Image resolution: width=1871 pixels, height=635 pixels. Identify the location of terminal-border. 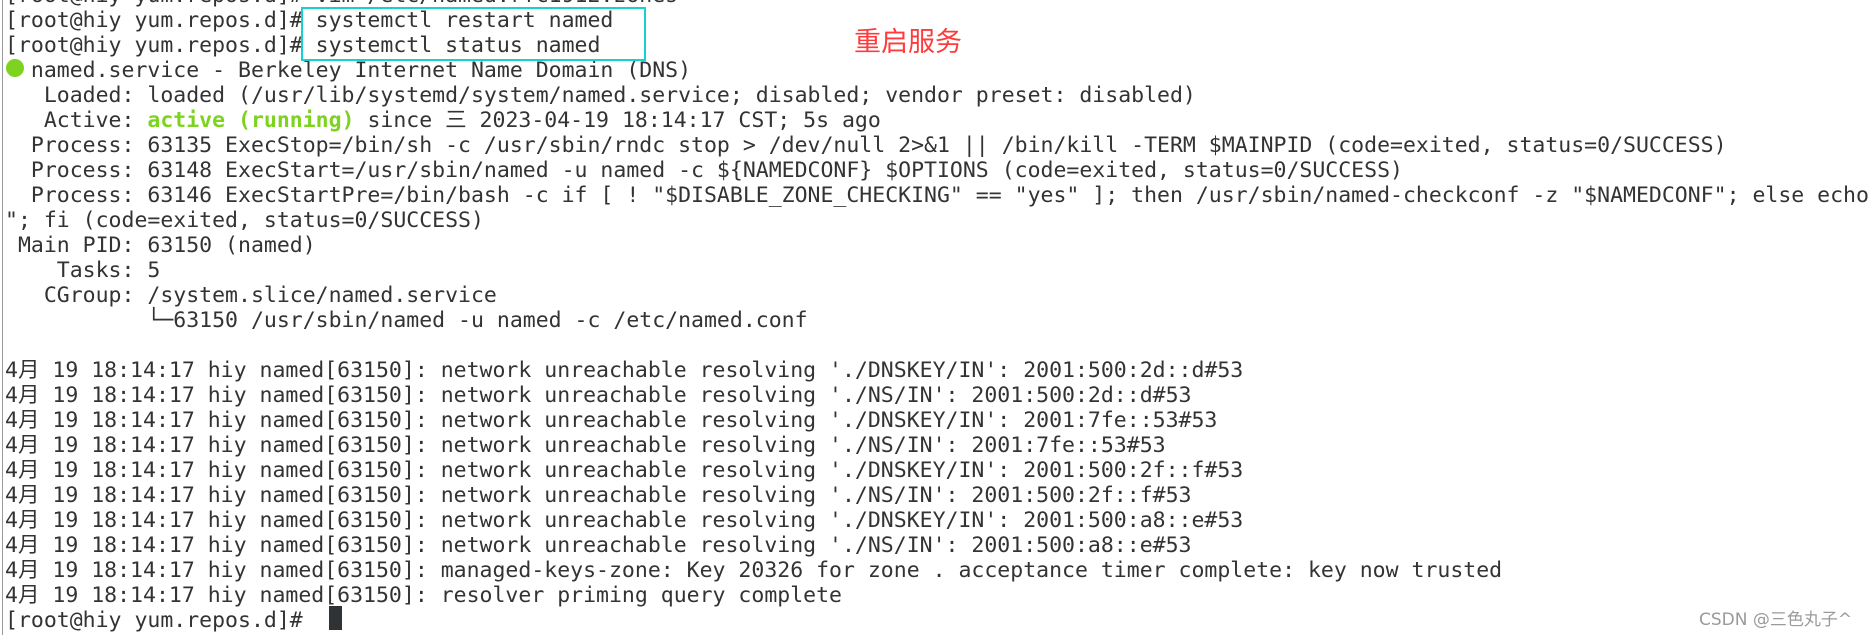
(2, 317).